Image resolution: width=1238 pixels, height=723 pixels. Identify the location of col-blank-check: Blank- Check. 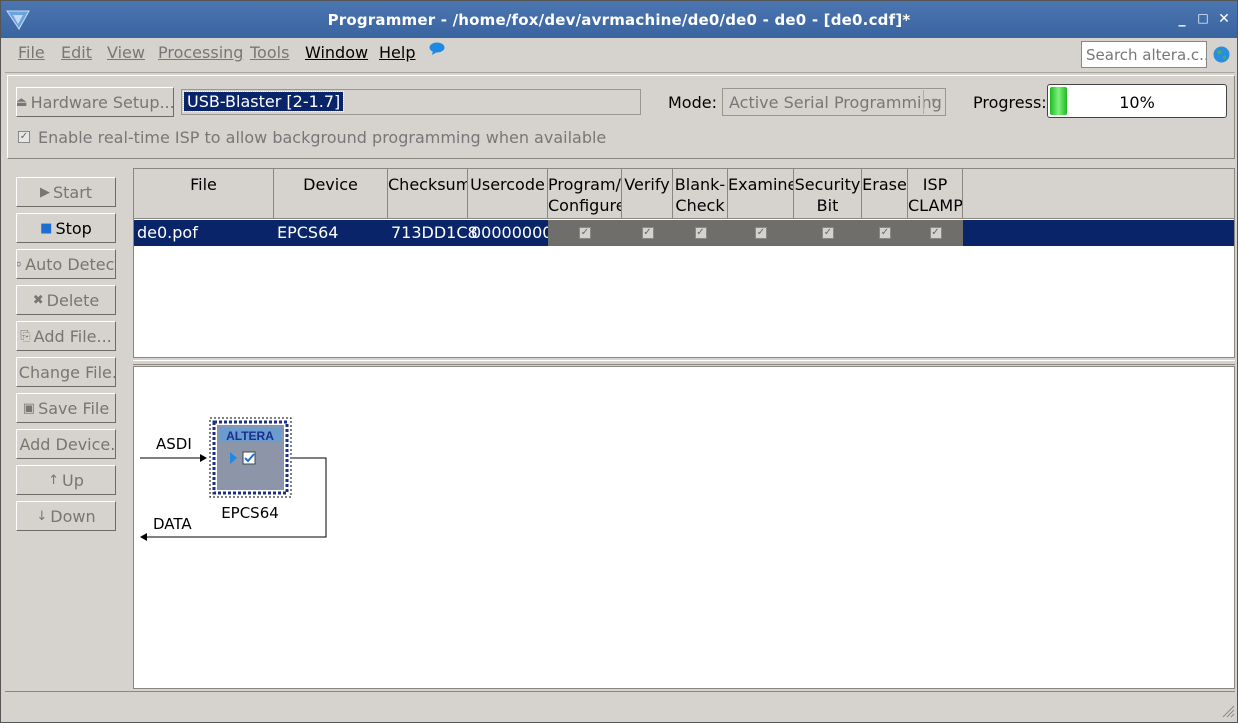
(700, 194).